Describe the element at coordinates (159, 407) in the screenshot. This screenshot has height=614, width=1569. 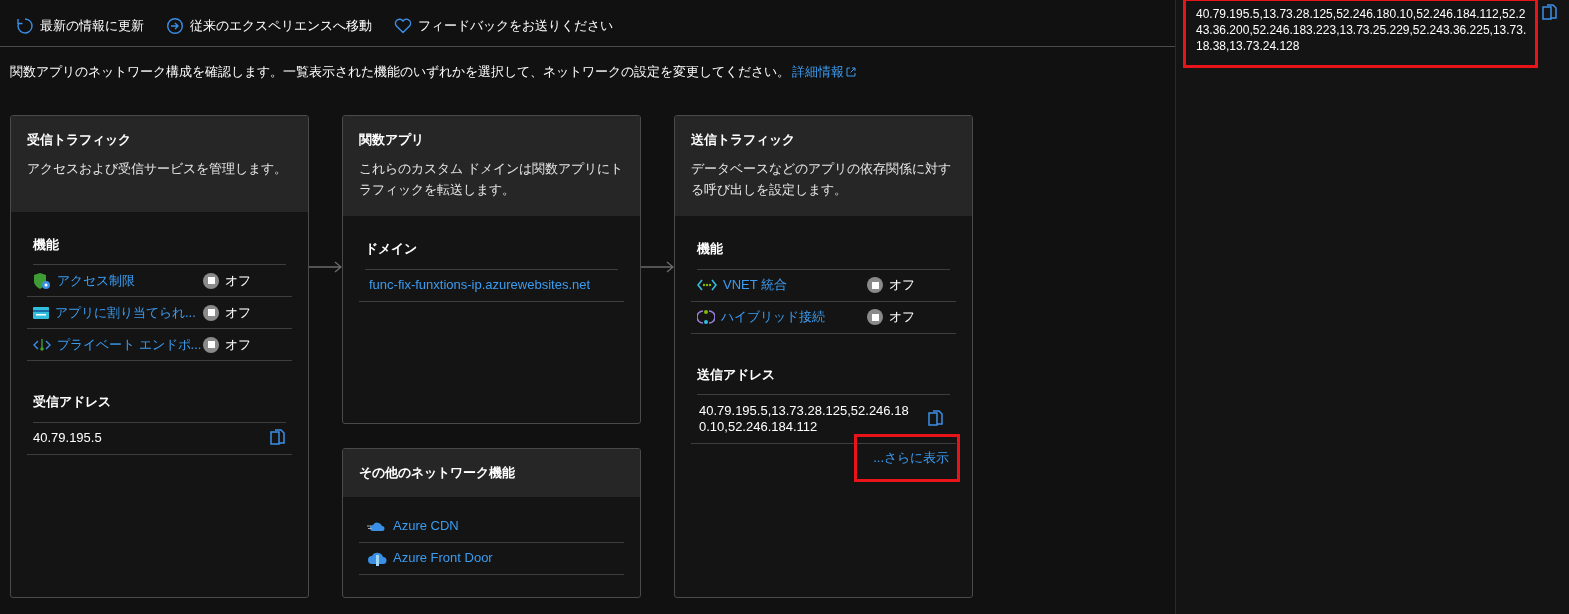
I see `section-heading: 受信アドレス` at that location.